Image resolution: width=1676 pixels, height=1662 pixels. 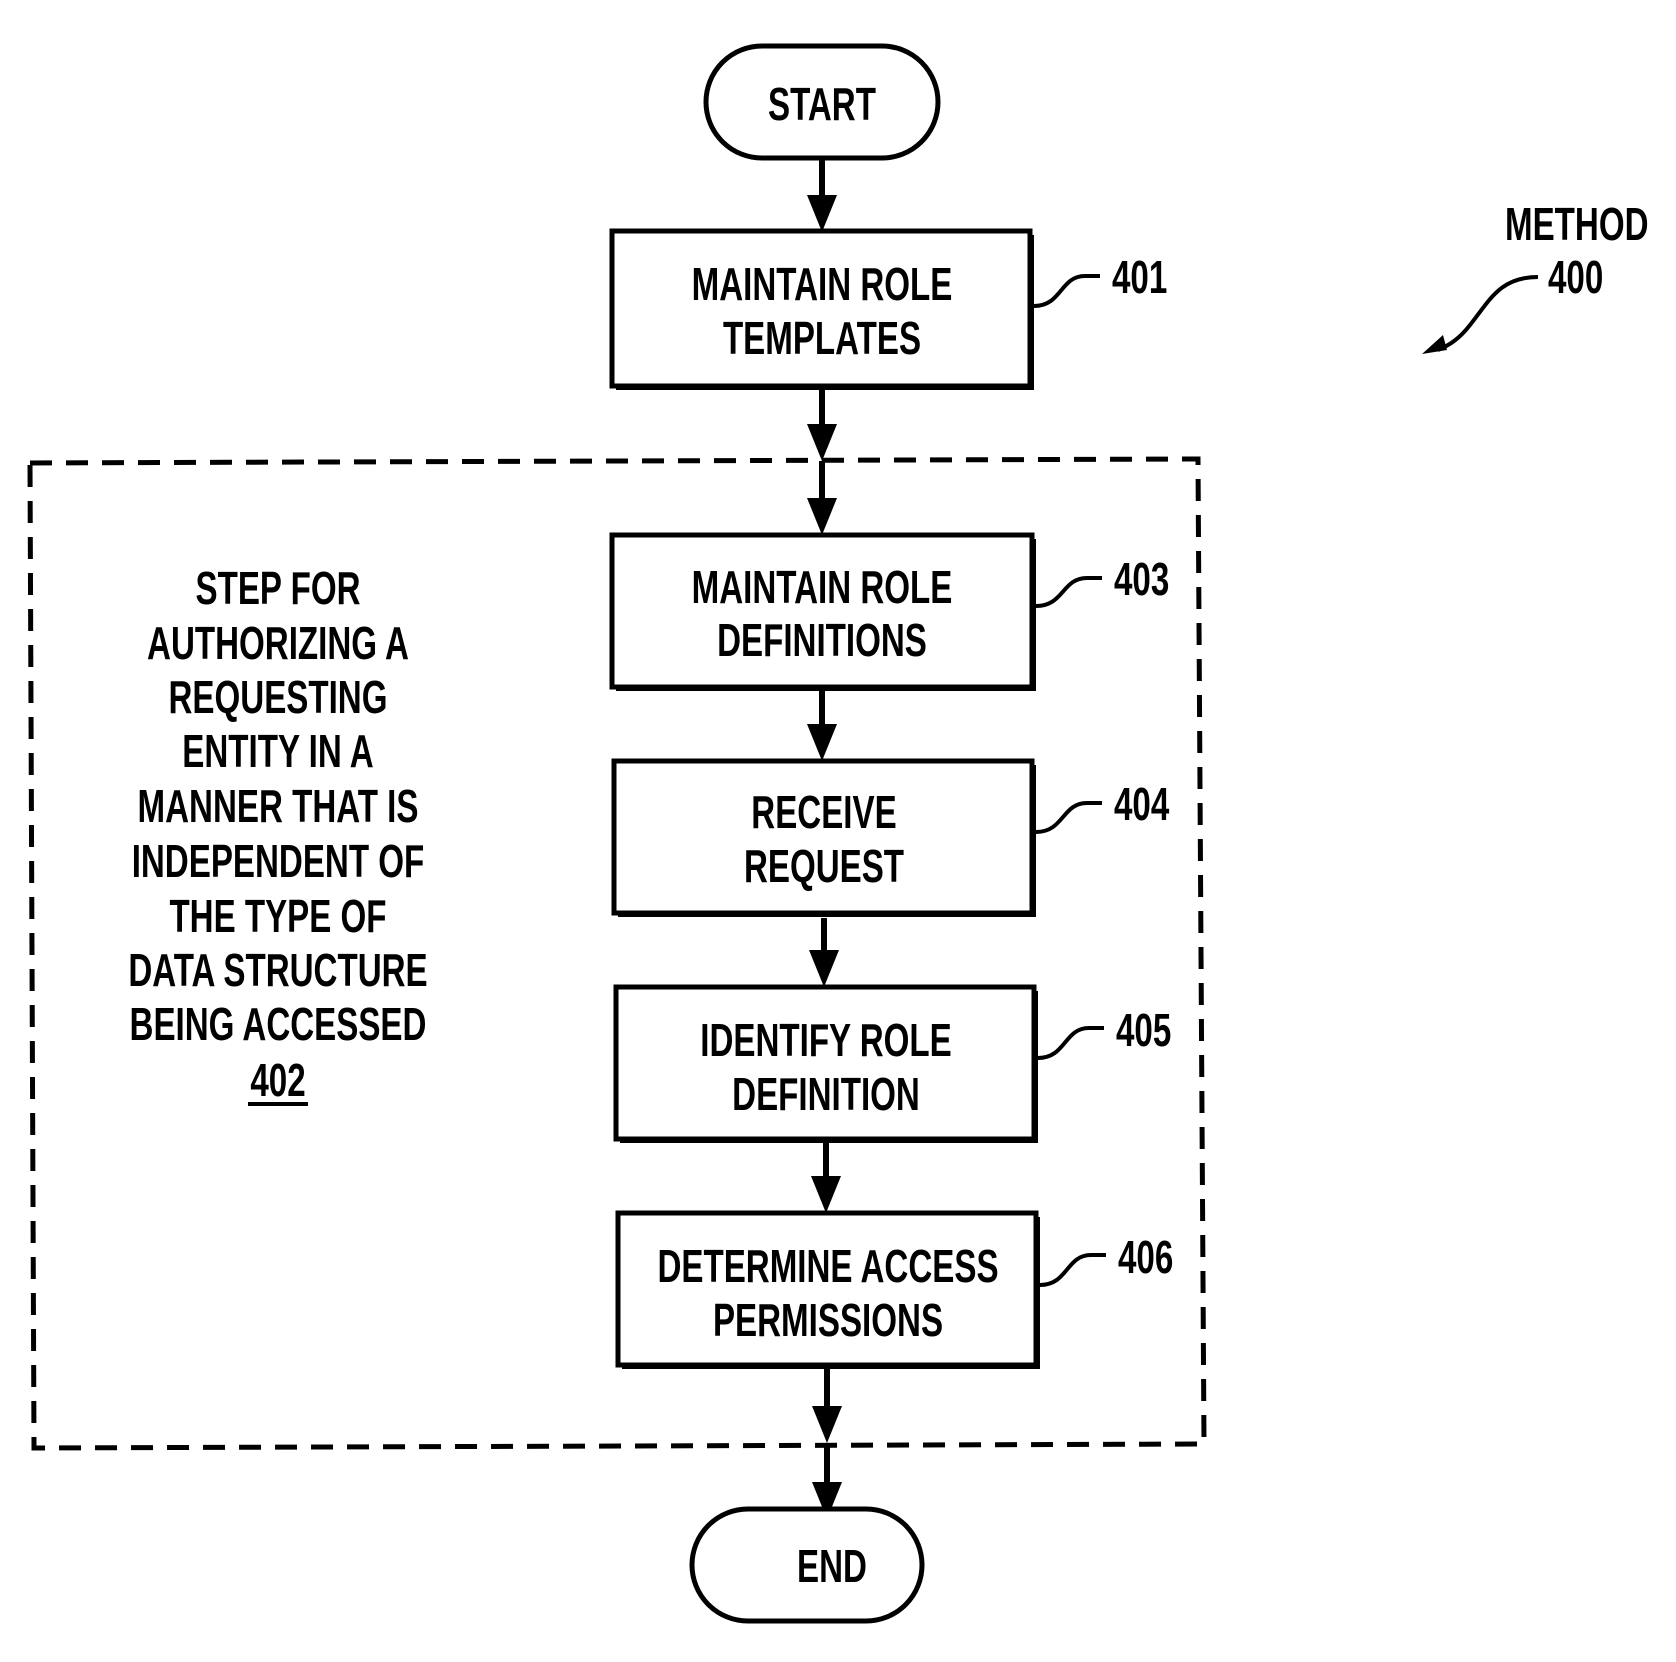 I want to click on step-group-line: DATA STRUCTURE, so click(x=277, y=970).